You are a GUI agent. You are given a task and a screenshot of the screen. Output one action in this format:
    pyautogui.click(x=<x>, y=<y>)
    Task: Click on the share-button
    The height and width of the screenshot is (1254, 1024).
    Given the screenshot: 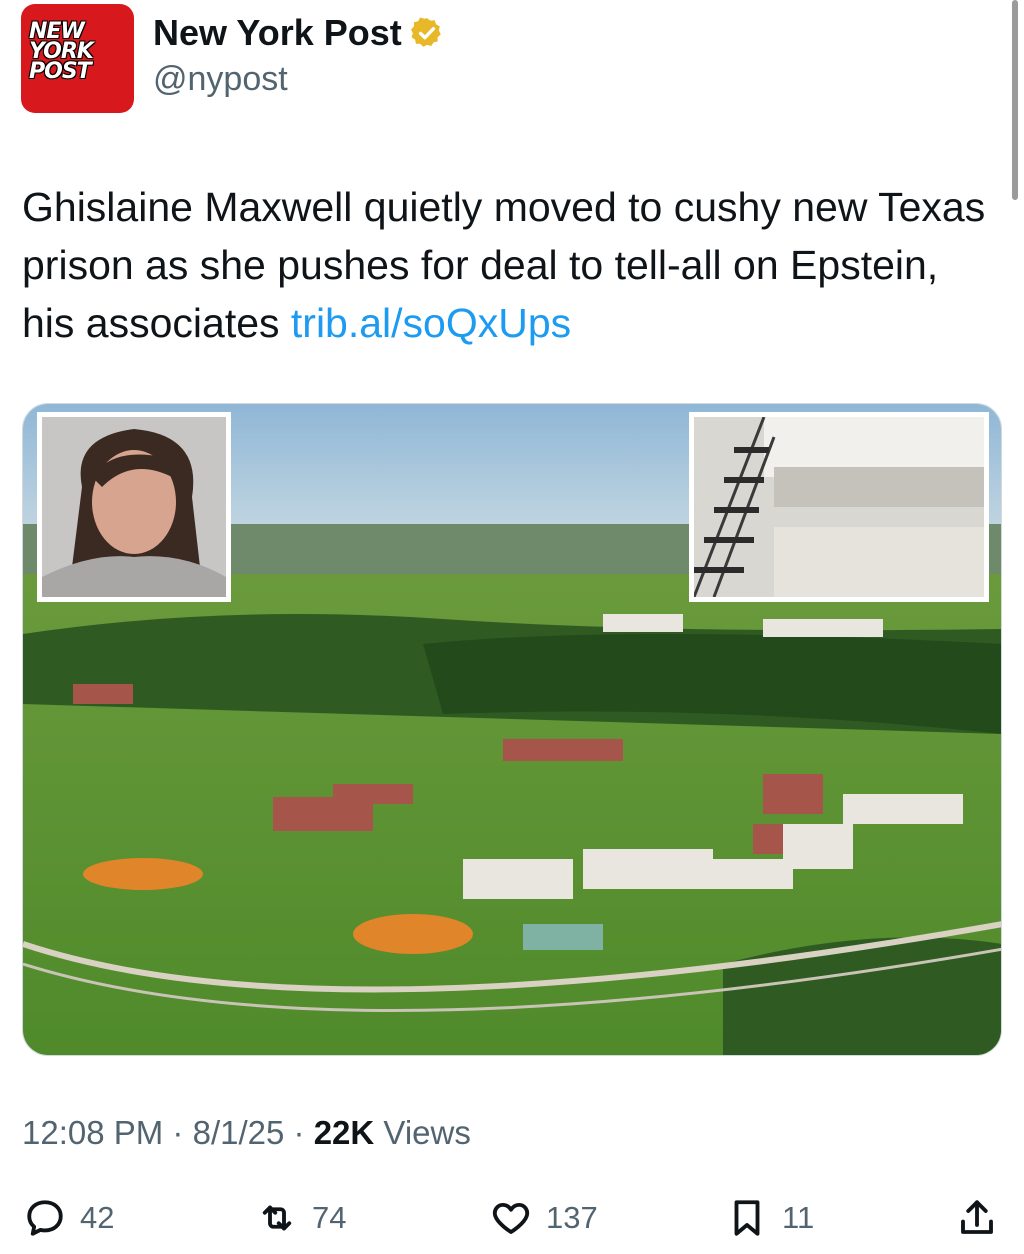 What is the action you would take?
    pyautogui.click(x=977, y=1218)
    